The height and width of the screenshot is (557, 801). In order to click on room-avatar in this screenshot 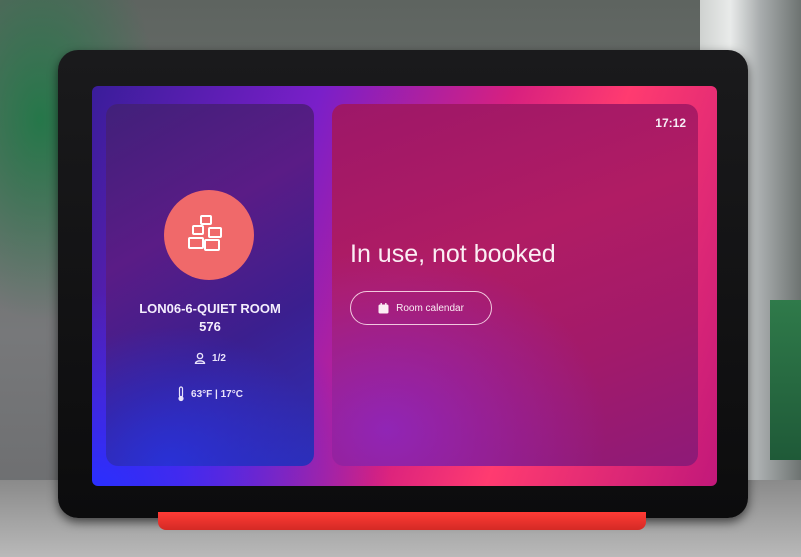, I will do `click(209, 235)`.